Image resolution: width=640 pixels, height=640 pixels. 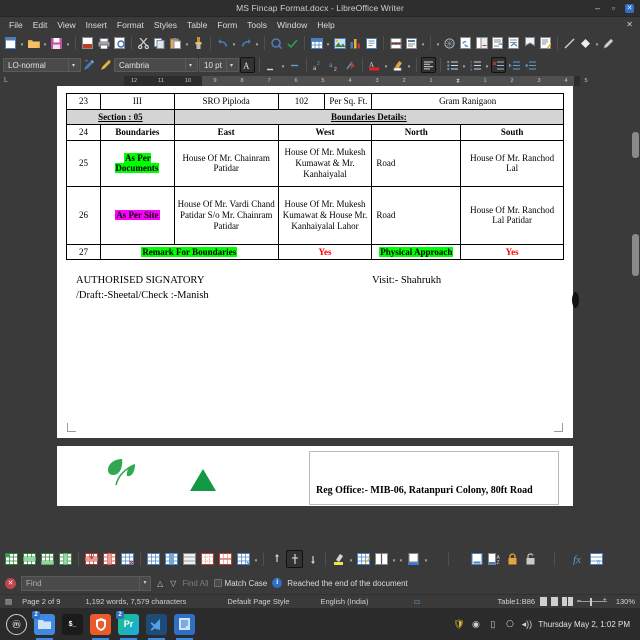 What do you see at coordinates (579, 600) in the screenshot?
I see `zoom-out-icon: –` at bounding box center [579, 600].